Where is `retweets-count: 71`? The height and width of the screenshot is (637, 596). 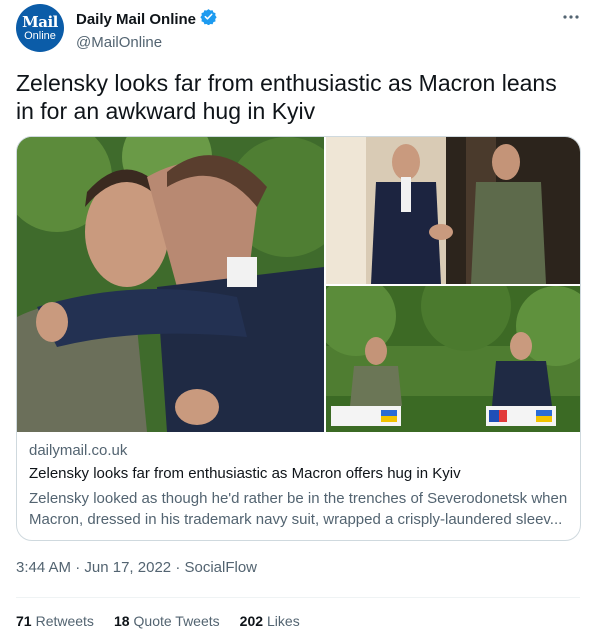 retweets-count: 71 is located at coordinates (24, 621).